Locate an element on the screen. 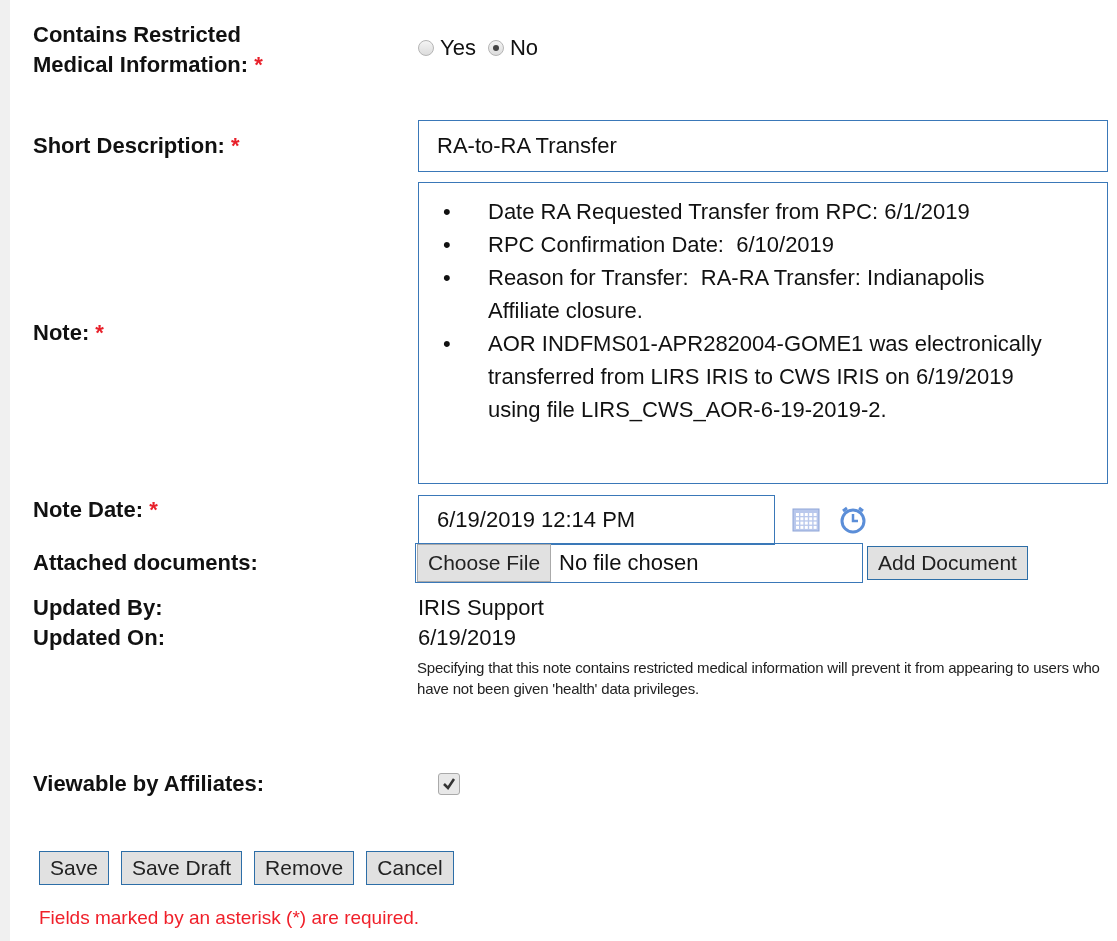  input-field: RA-to-RA Transfer is located at coordinates (763, 146).